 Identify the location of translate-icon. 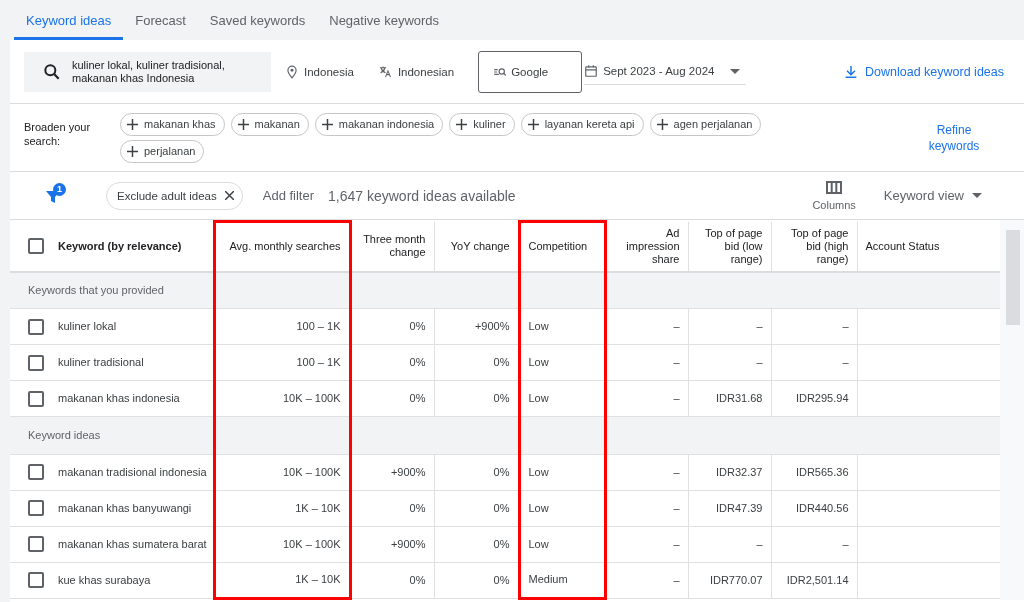
(385, 71).